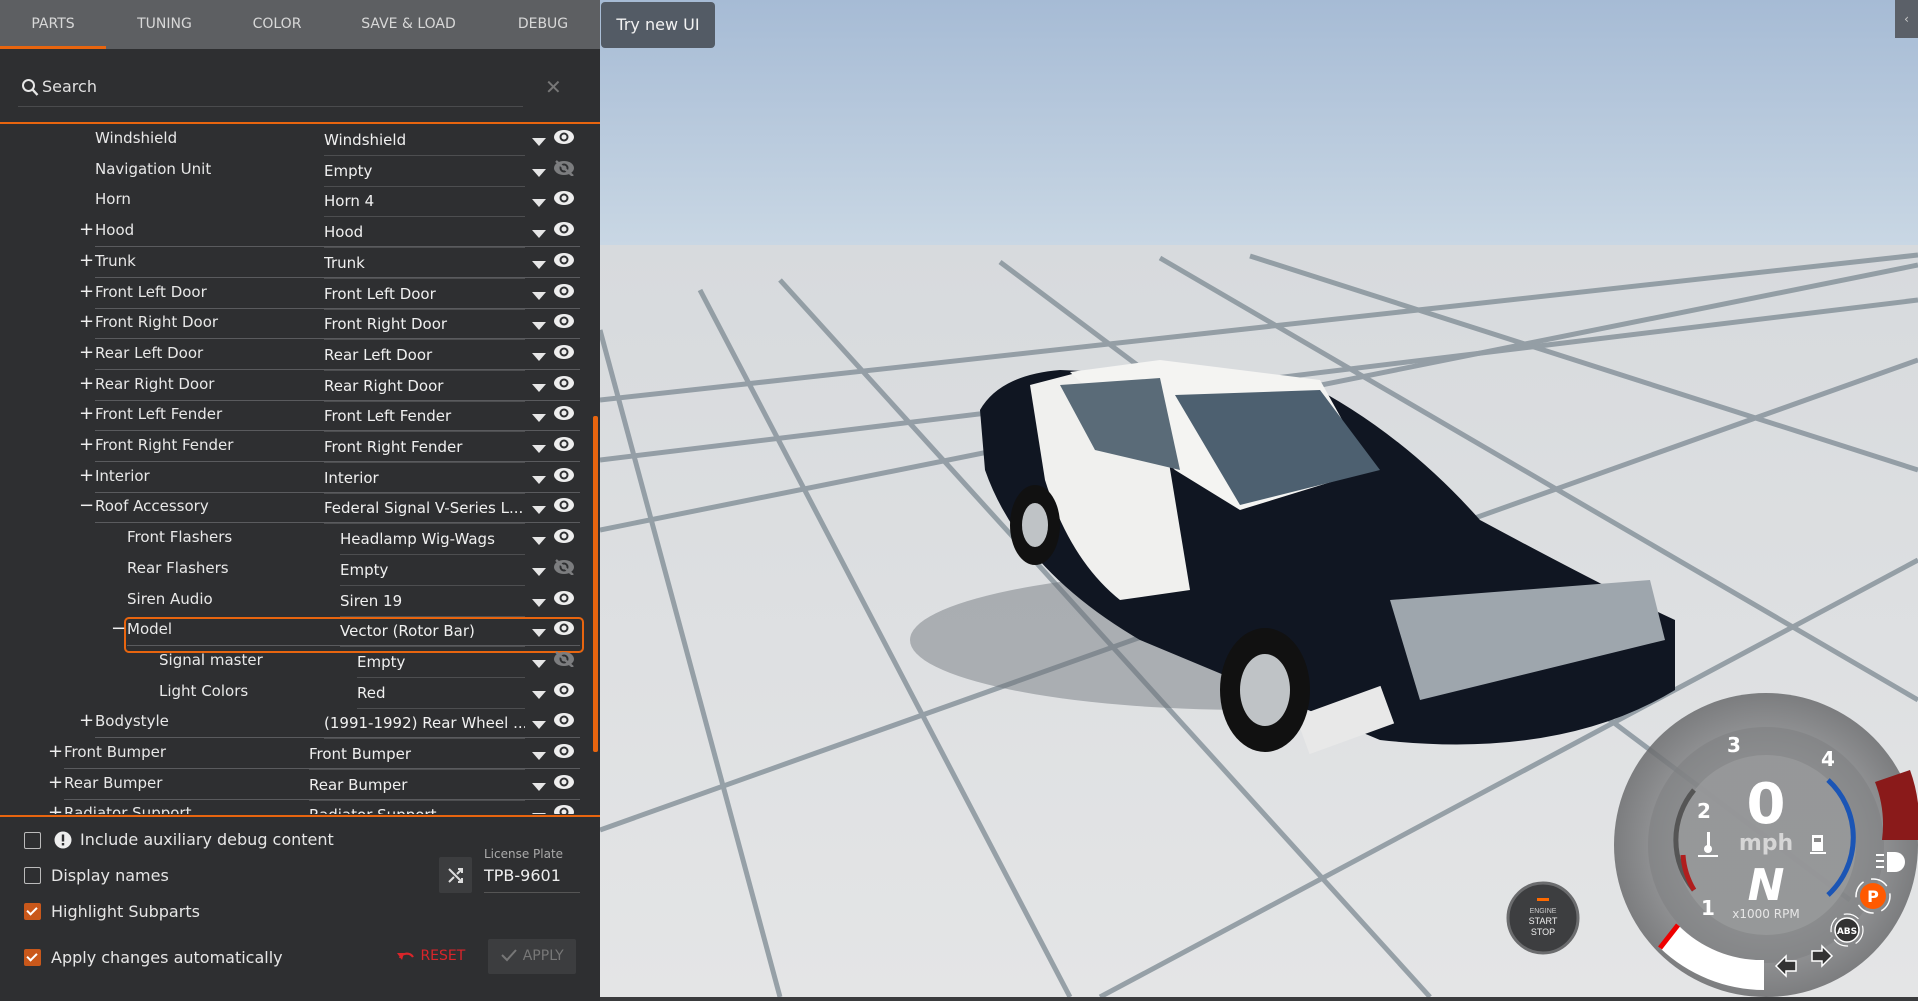  Describe the element at coordinates (417, 810) in the screenshot. I see `part-select: Radiator Support` at that location.